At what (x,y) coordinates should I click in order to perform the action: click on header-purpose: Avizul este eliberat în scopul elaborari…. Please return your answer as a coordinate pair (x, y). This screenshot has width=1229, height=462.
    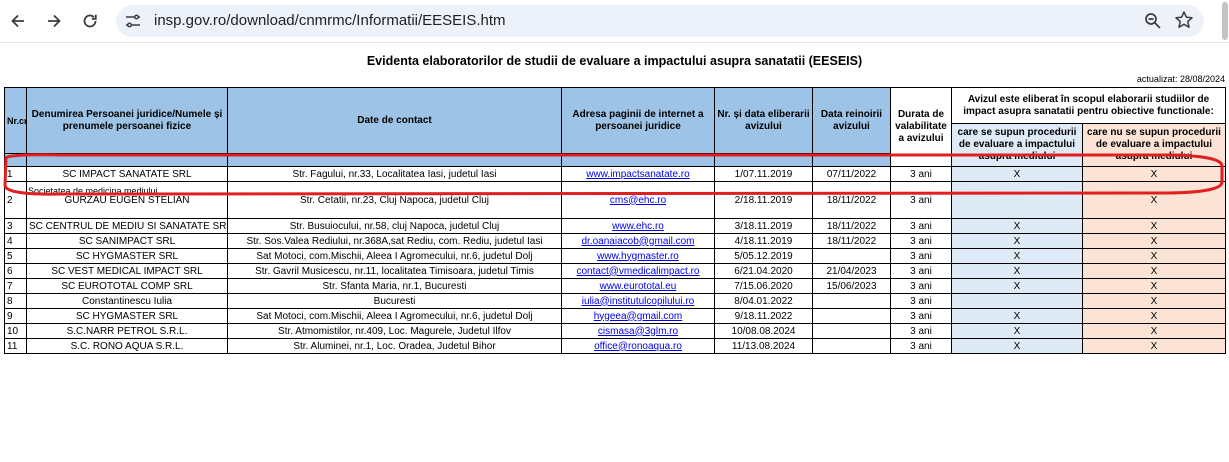
    Looking at the image, I should click on (1088, 105).